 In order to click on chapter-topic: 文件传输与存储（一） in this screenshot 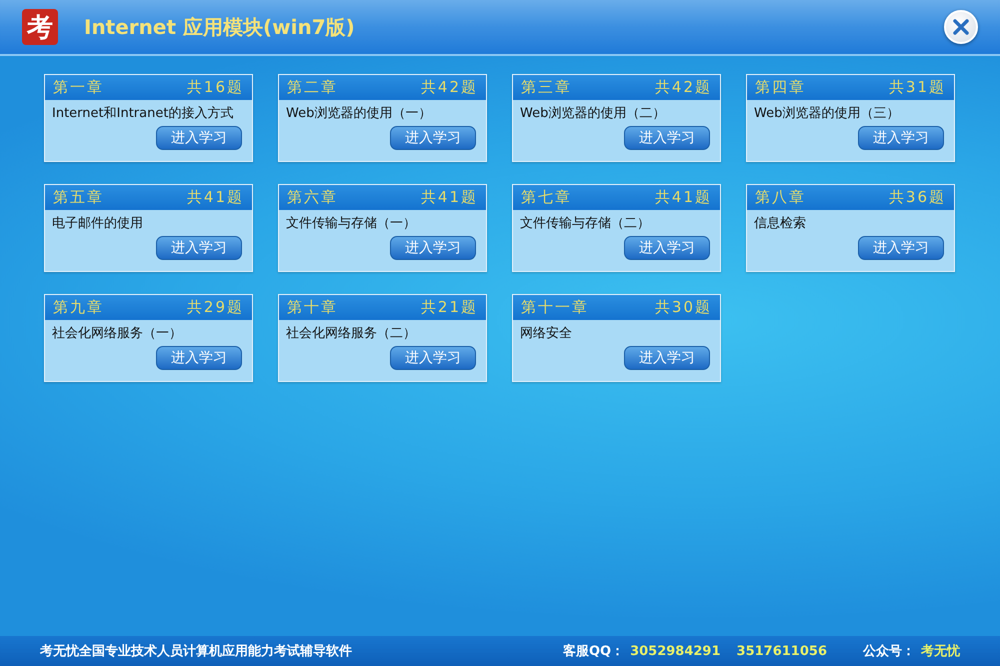, I will do `click(351, 223)`.